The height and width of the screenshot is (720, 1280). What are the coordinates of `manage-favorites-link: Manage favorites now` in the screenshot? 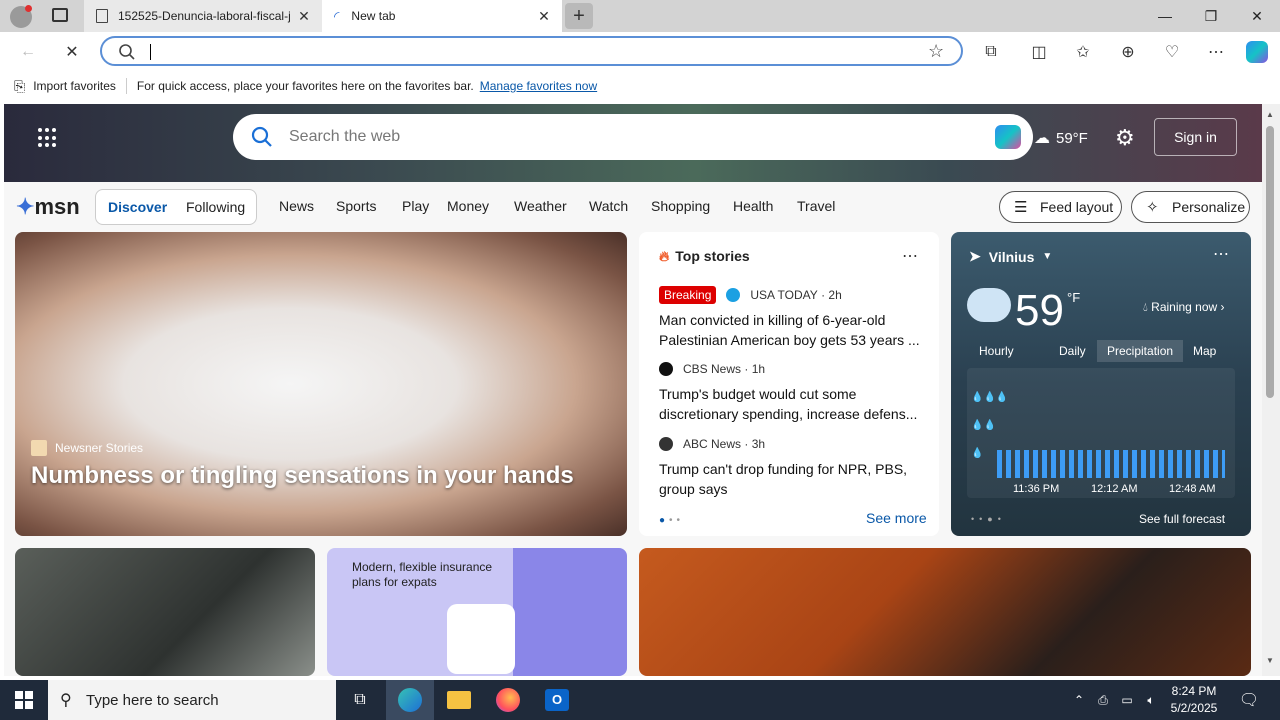 It's located at (538, 86).